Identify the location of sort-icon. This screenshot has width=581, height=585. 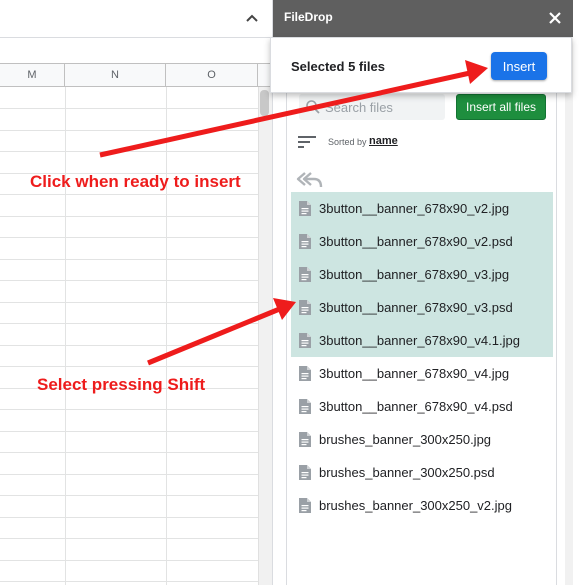
(307, 142).